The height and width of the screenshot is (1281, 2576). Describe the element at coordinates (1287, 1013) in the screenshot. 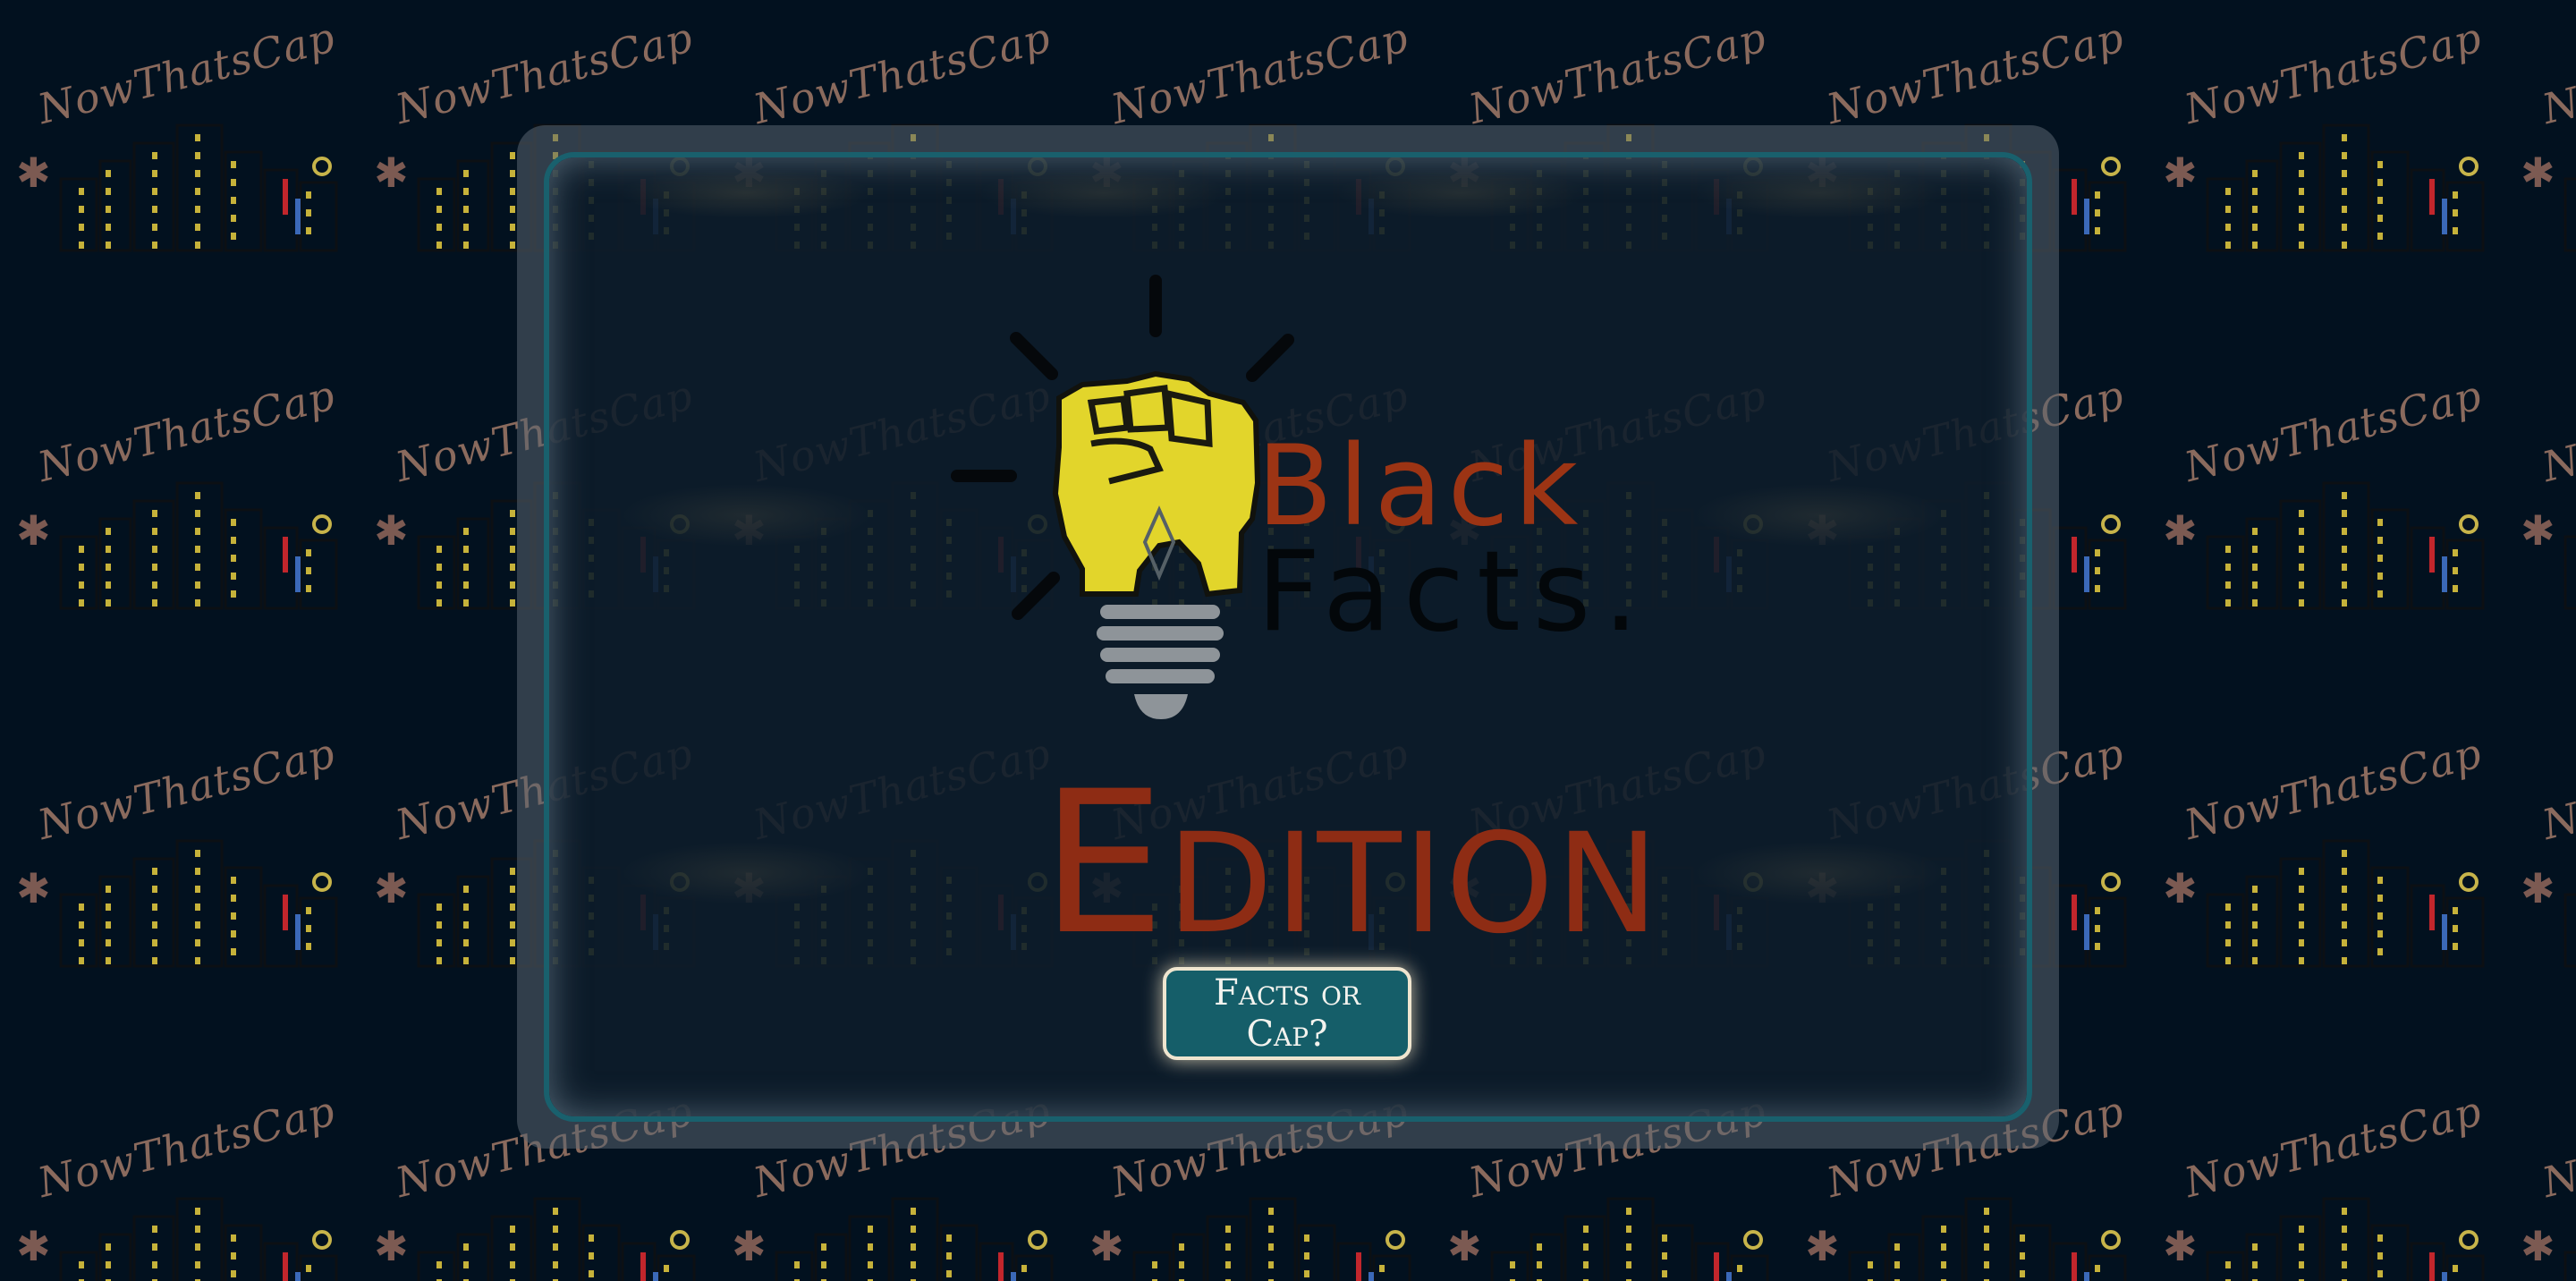

I see `facts-or-cap-button: Facts or Cap?` at that location.